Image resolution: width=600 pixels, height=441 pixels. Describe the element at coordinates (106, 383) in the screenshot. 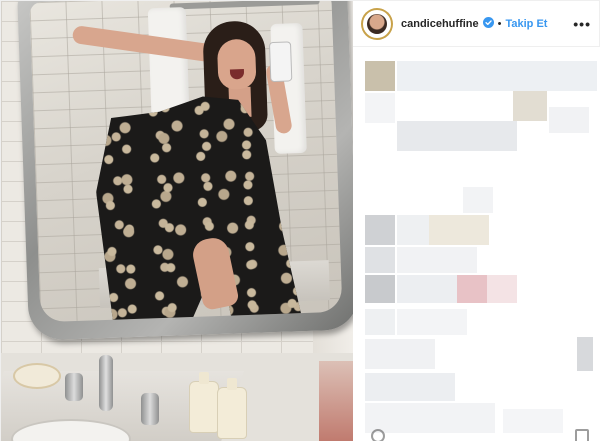

I see `faucet` at that location.